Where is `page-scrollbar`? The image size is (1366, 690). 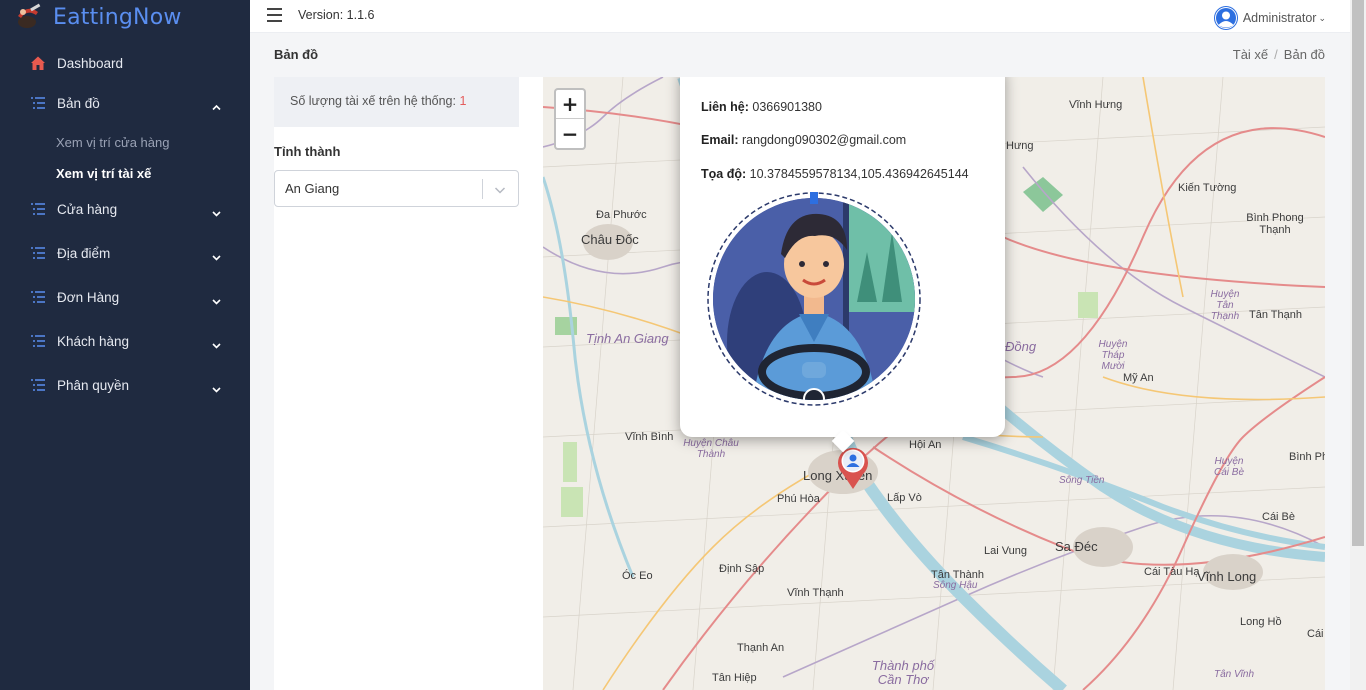
page-scrollbar is located at coordinates (1358, 345).